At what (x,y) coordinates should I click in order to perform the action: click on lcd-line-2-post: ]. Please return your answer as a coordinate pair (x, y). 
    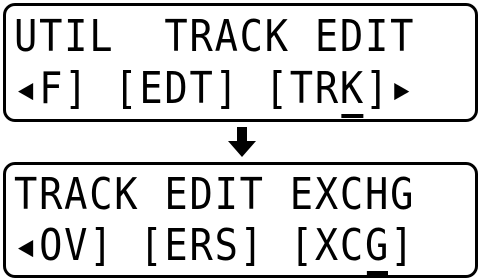
    Looking at the image, I should click on (403, 245).